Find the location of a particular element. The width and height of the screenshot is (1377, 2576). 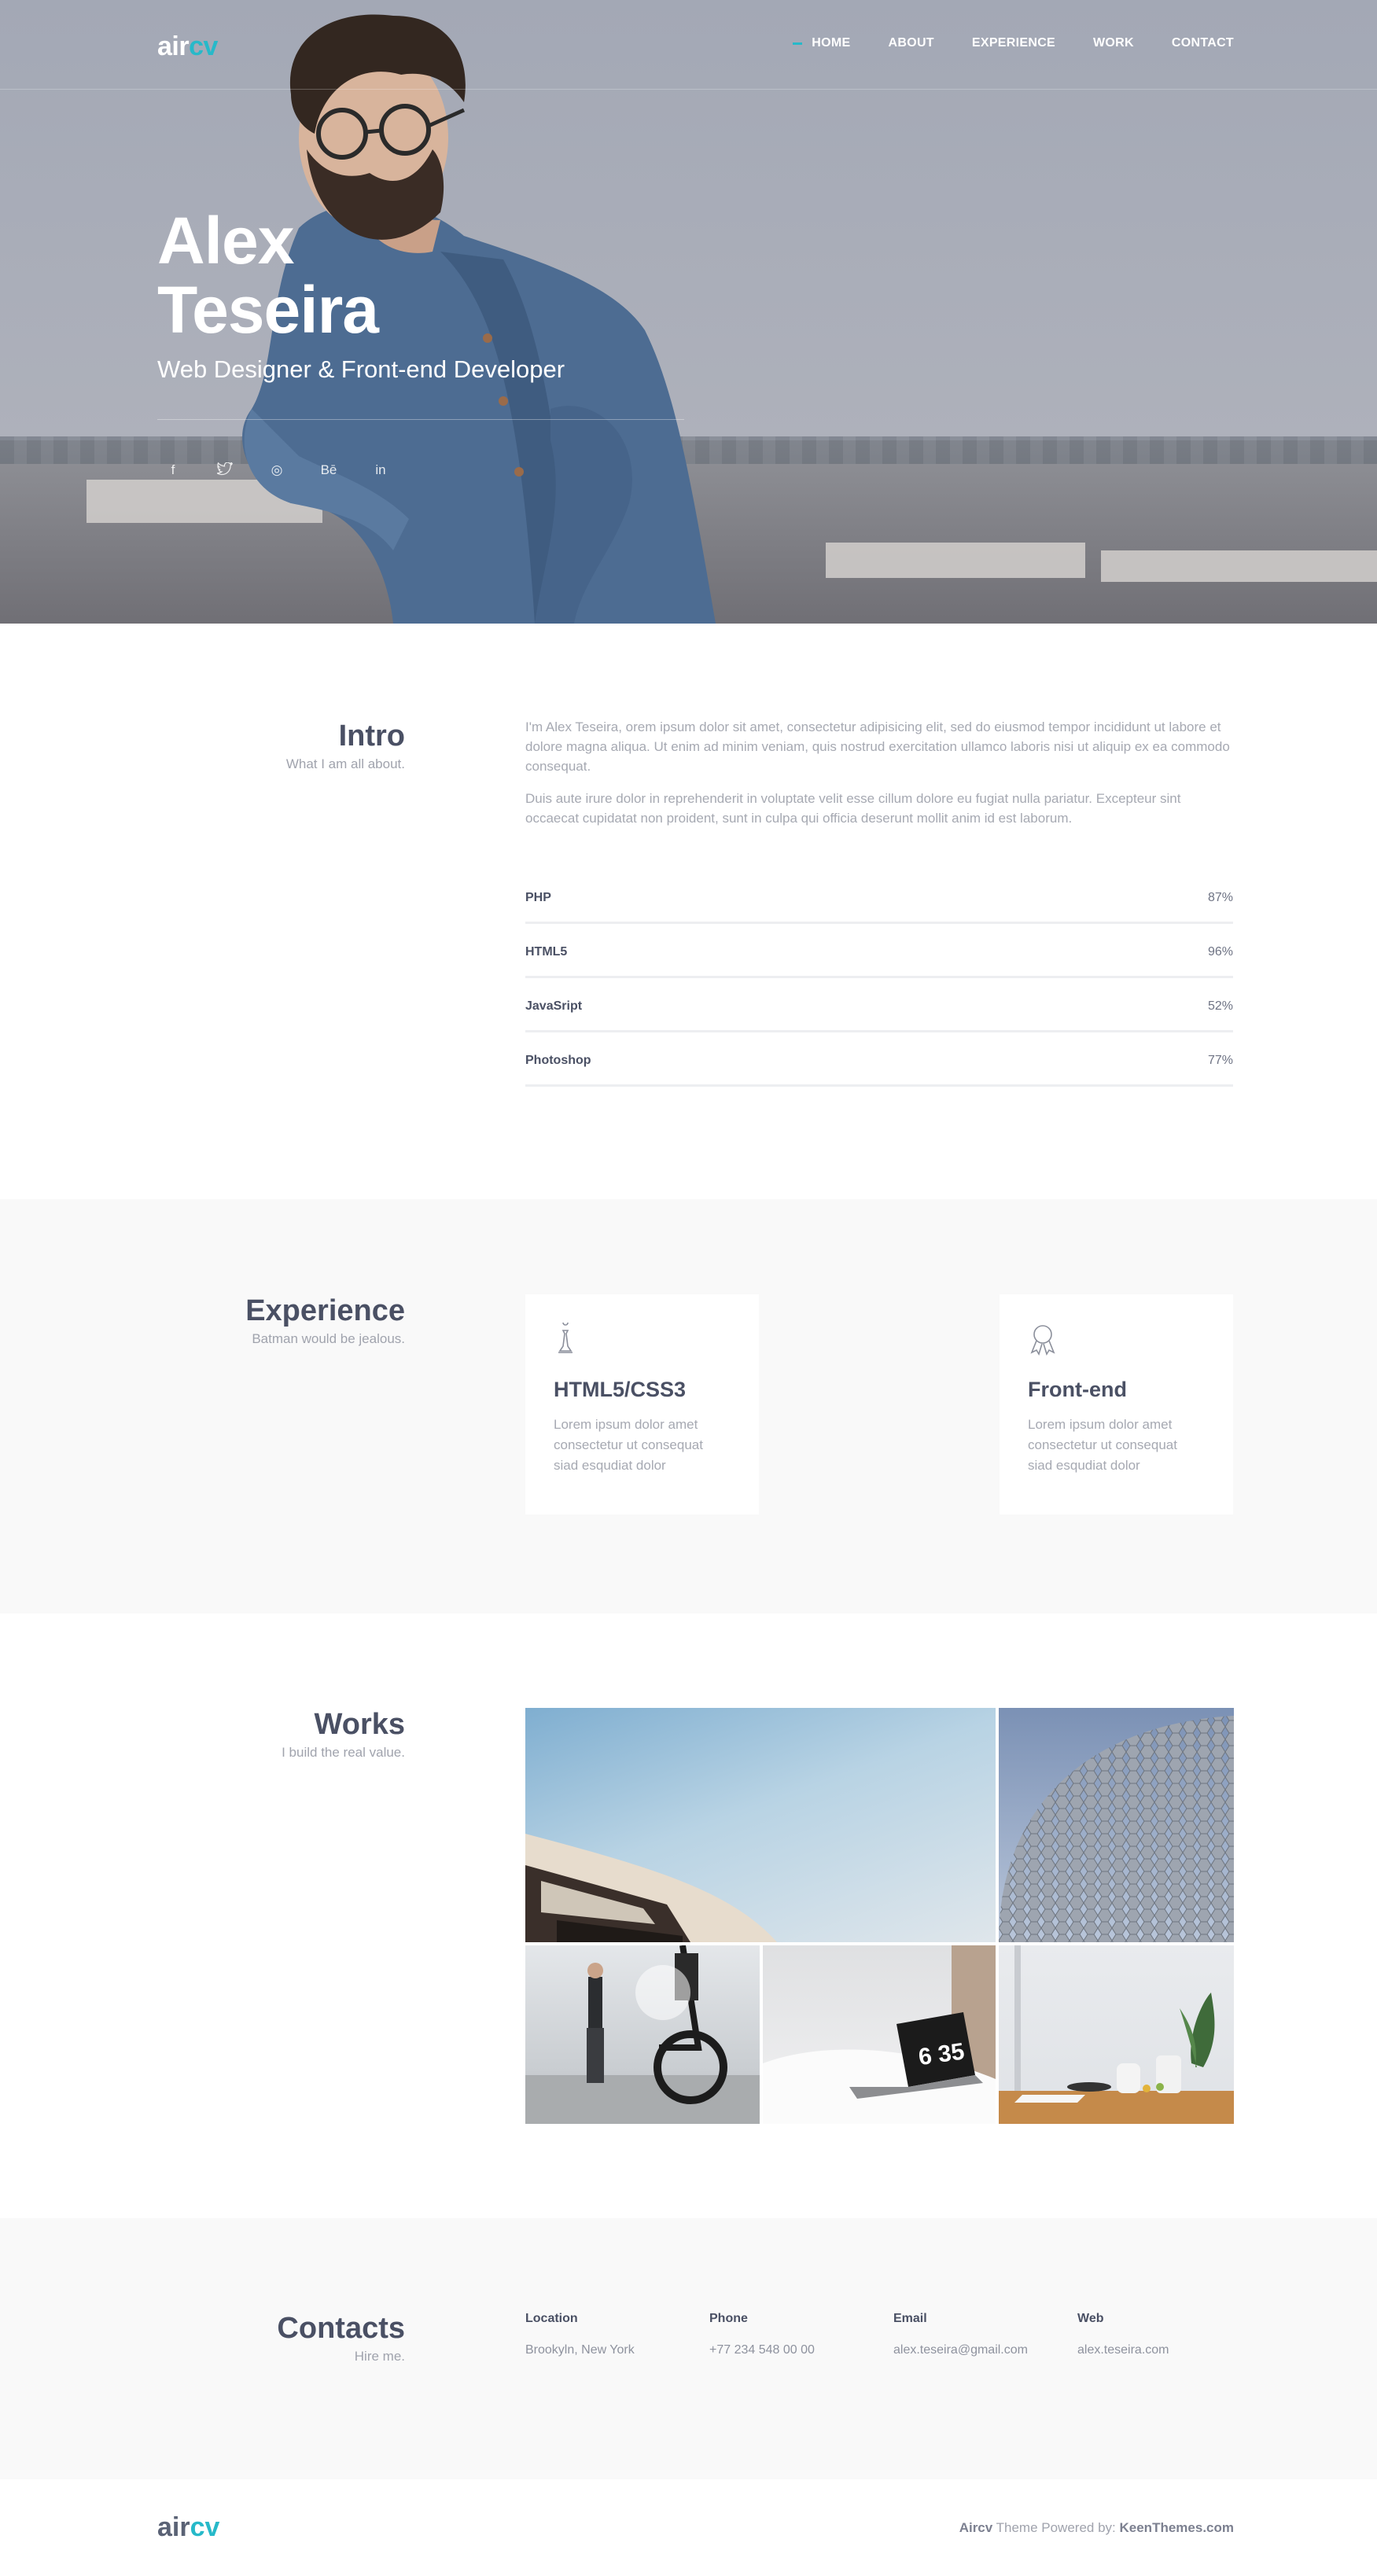

experience-title: Experience is located at coordinates (325, 1310).